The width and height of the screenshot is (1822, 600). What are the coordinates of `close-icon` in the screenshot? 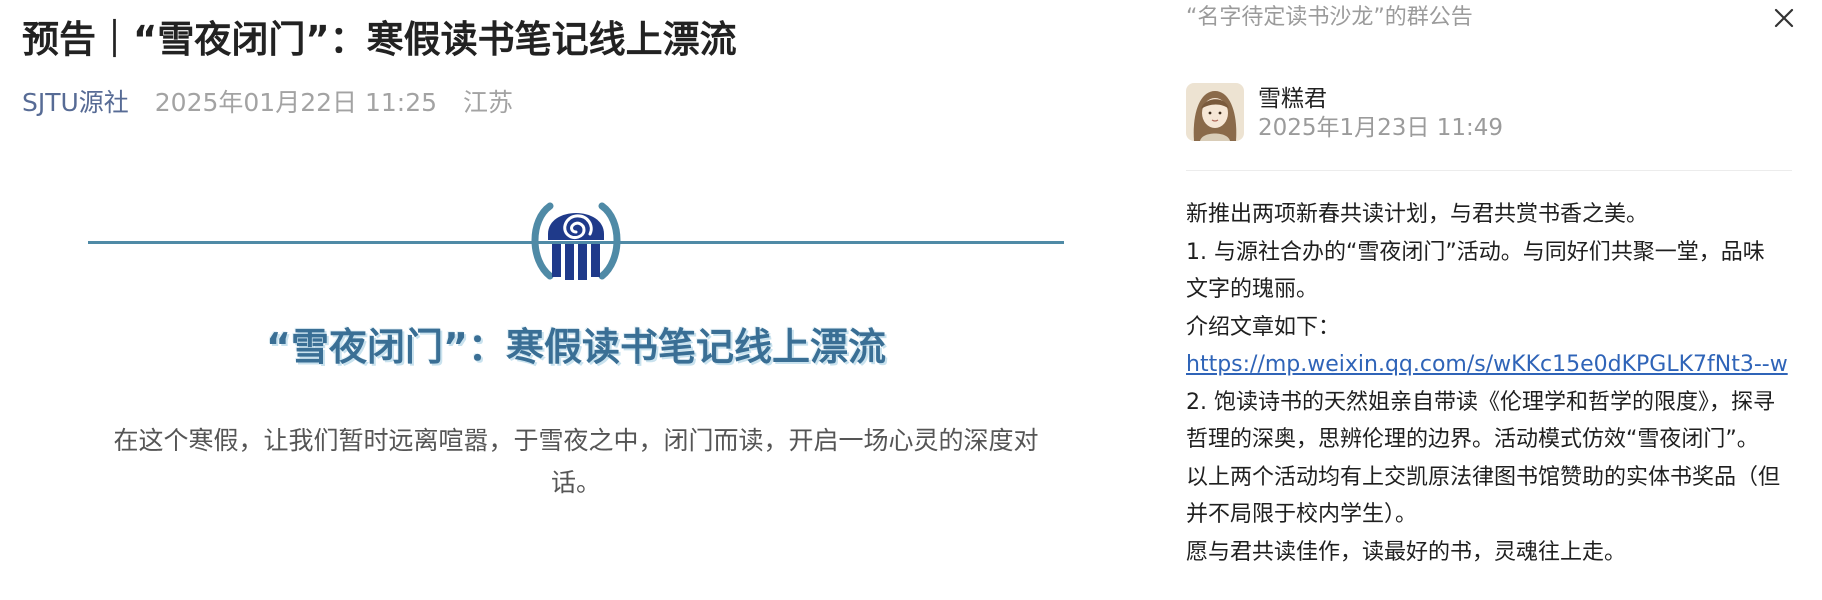 It's located at (1784, 18).